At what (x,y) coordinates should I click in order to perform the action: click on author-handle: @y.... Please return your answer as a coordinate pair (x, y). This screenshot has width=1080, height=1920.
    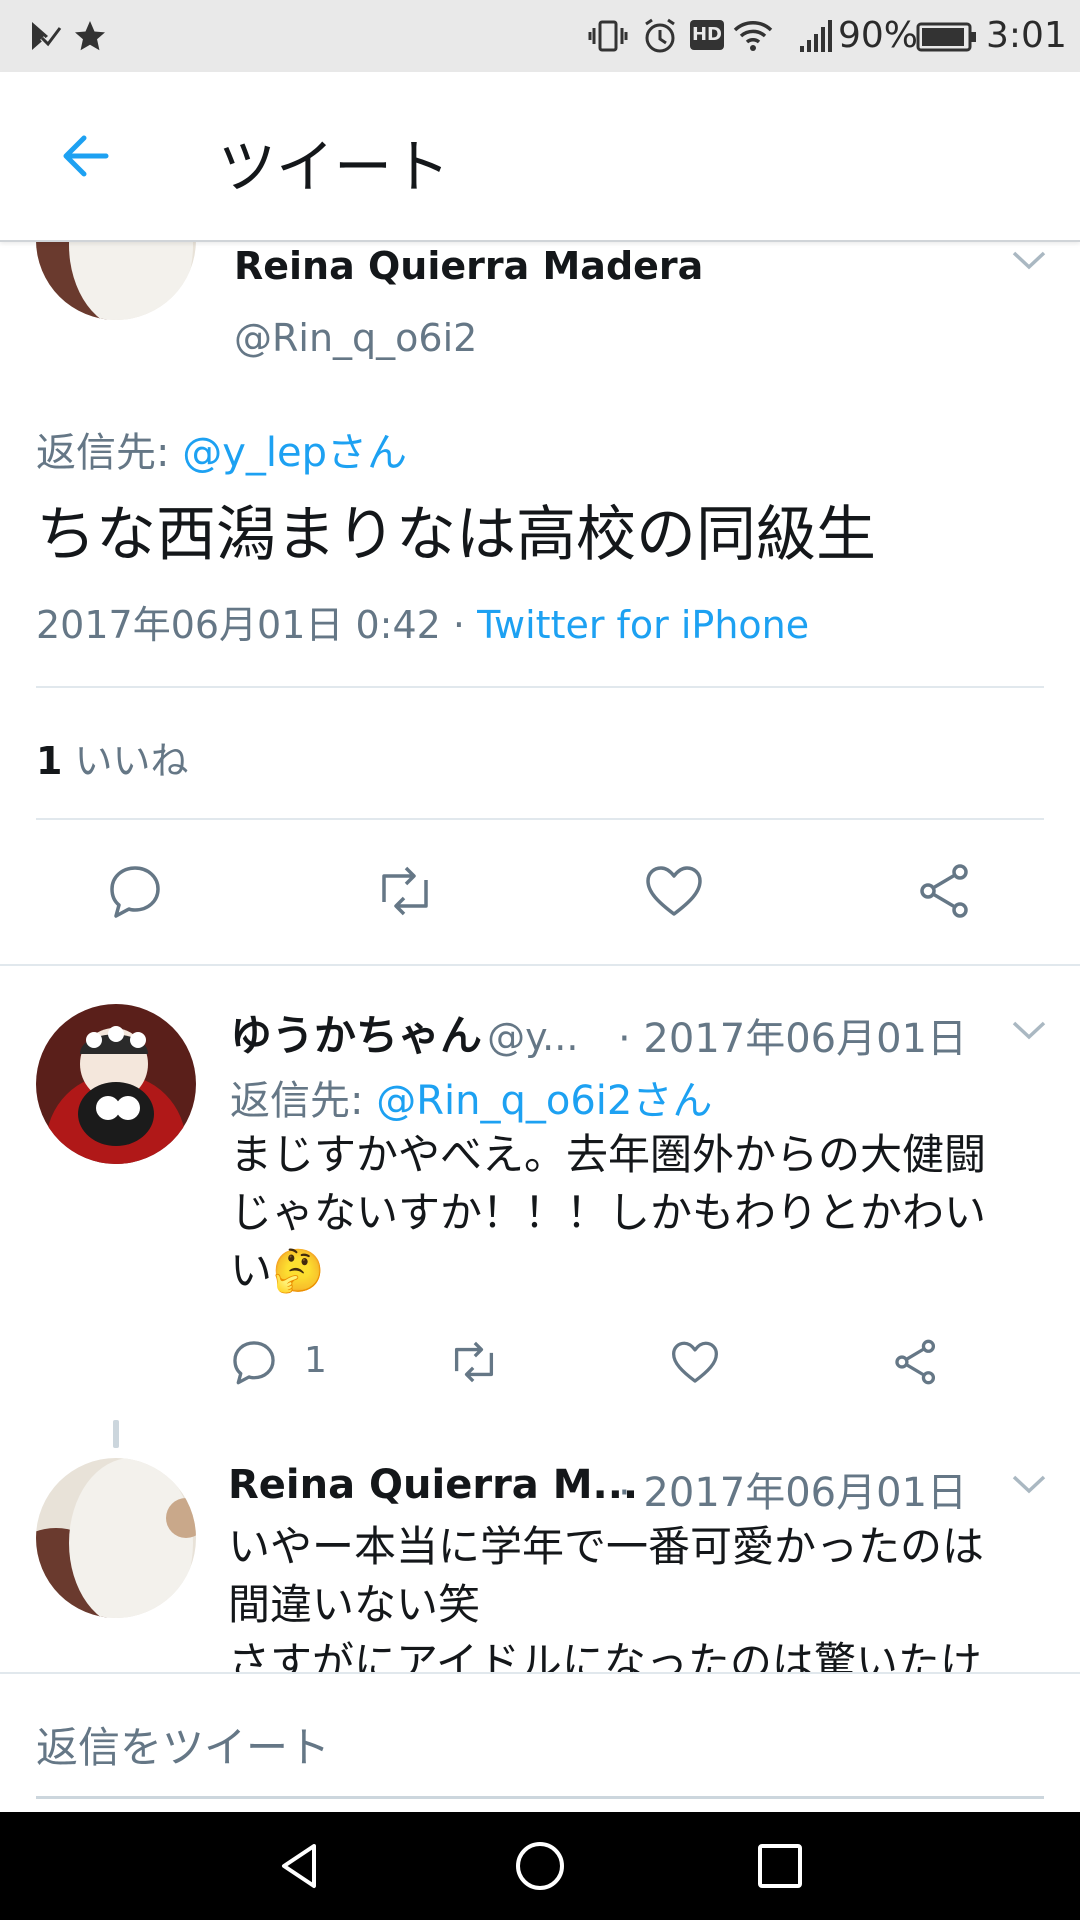
    Looking at the image, I should click on (532, 1037).